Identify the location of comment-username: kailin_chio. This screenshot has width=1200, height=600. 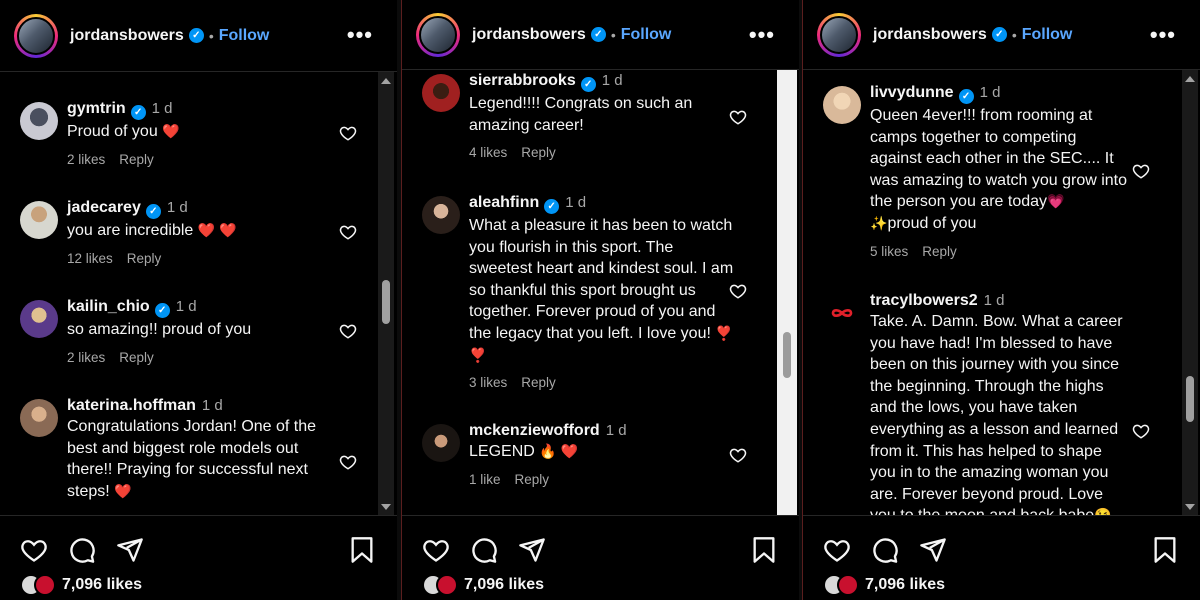
(108, 306).